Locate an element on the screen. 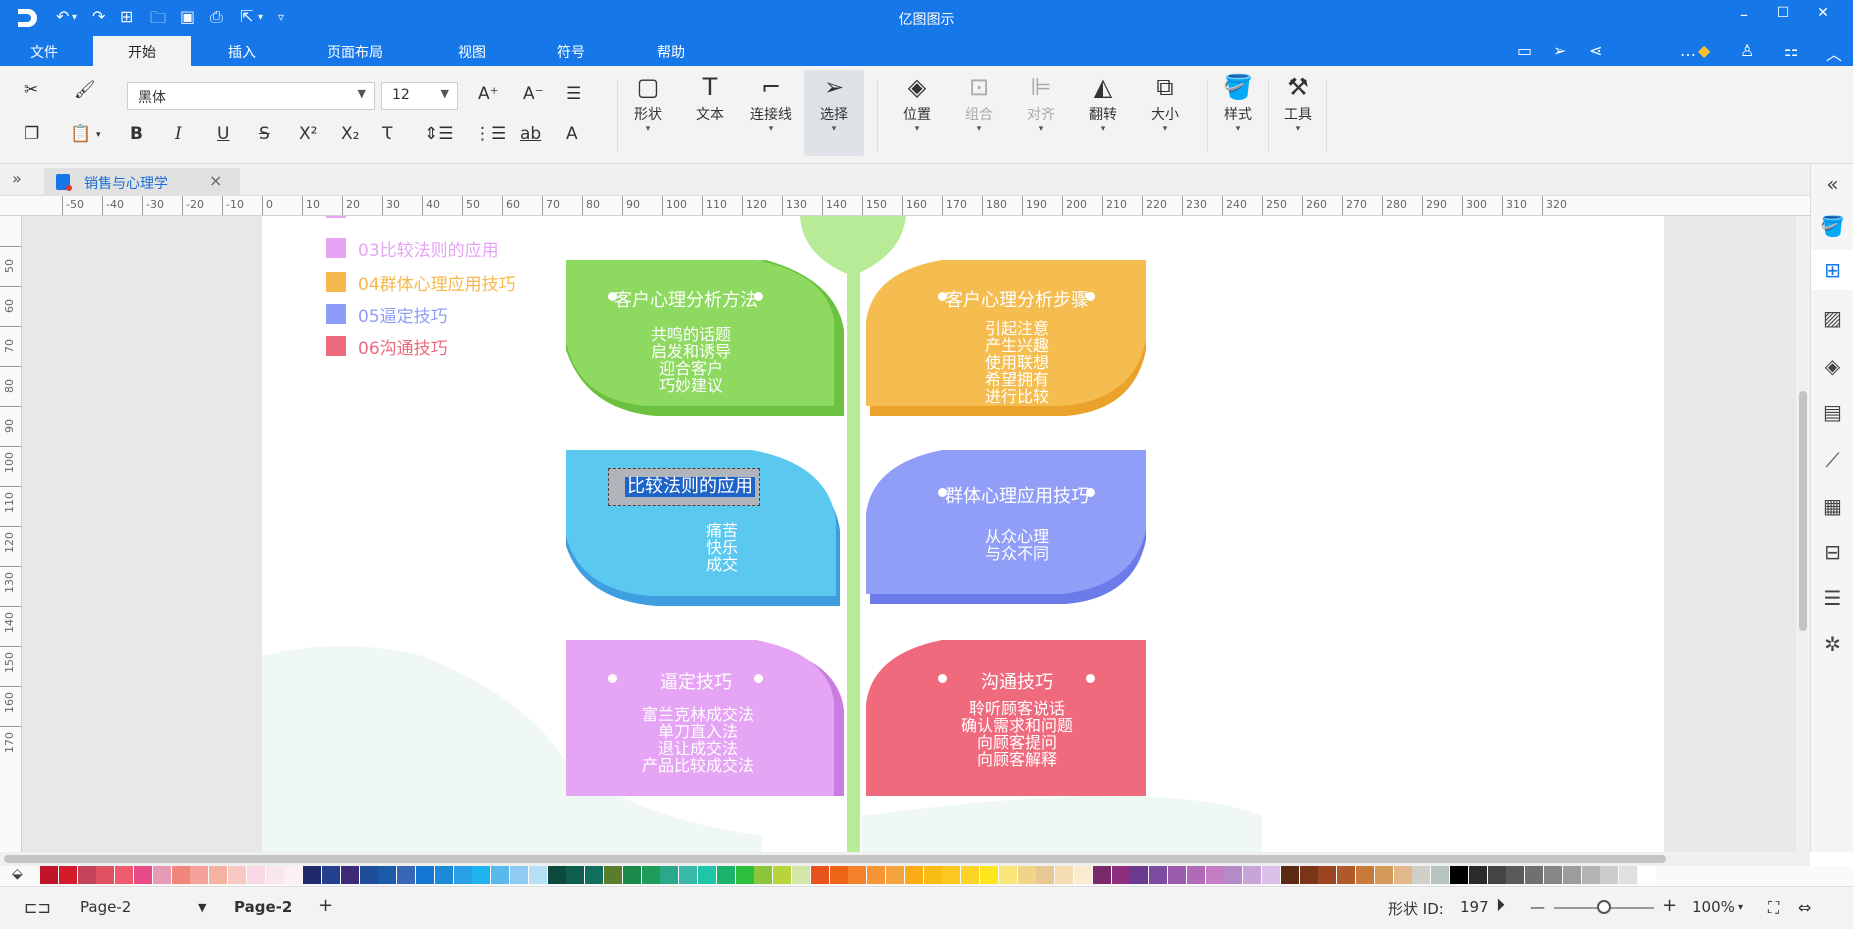 The image size is (1853, 929). expand-left-panel-icon: » is located at coordinates (17, 178).